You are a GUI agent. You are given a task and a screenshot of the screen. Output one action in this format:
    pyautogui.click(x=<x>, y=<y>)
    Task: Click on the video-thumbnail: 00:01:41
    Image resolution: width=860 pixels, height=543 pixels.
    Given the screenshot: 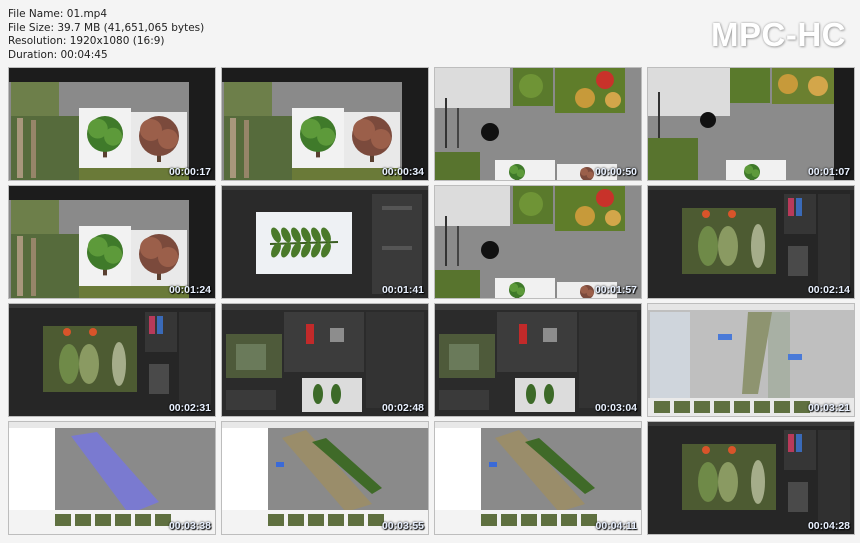 What is the action you would take?
    pyautogui.click(x=325, y=242)
    